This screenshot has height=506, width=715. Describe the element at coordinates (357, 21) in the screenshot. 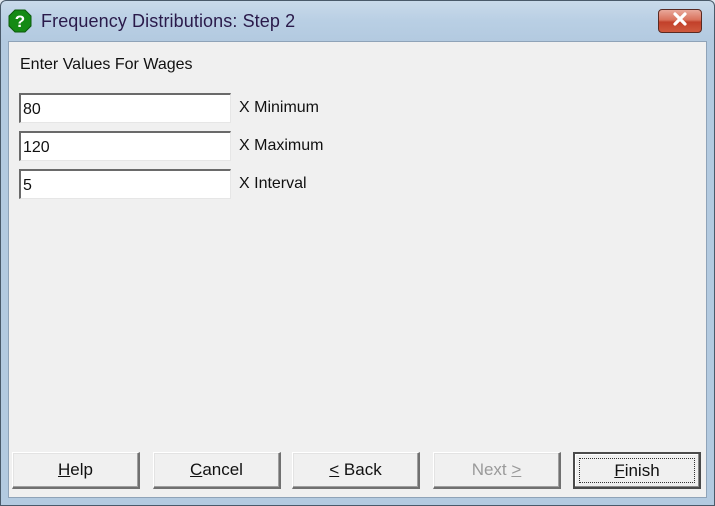

I see `title-bar: ? Frequency Distributions: Step 2` at that location.